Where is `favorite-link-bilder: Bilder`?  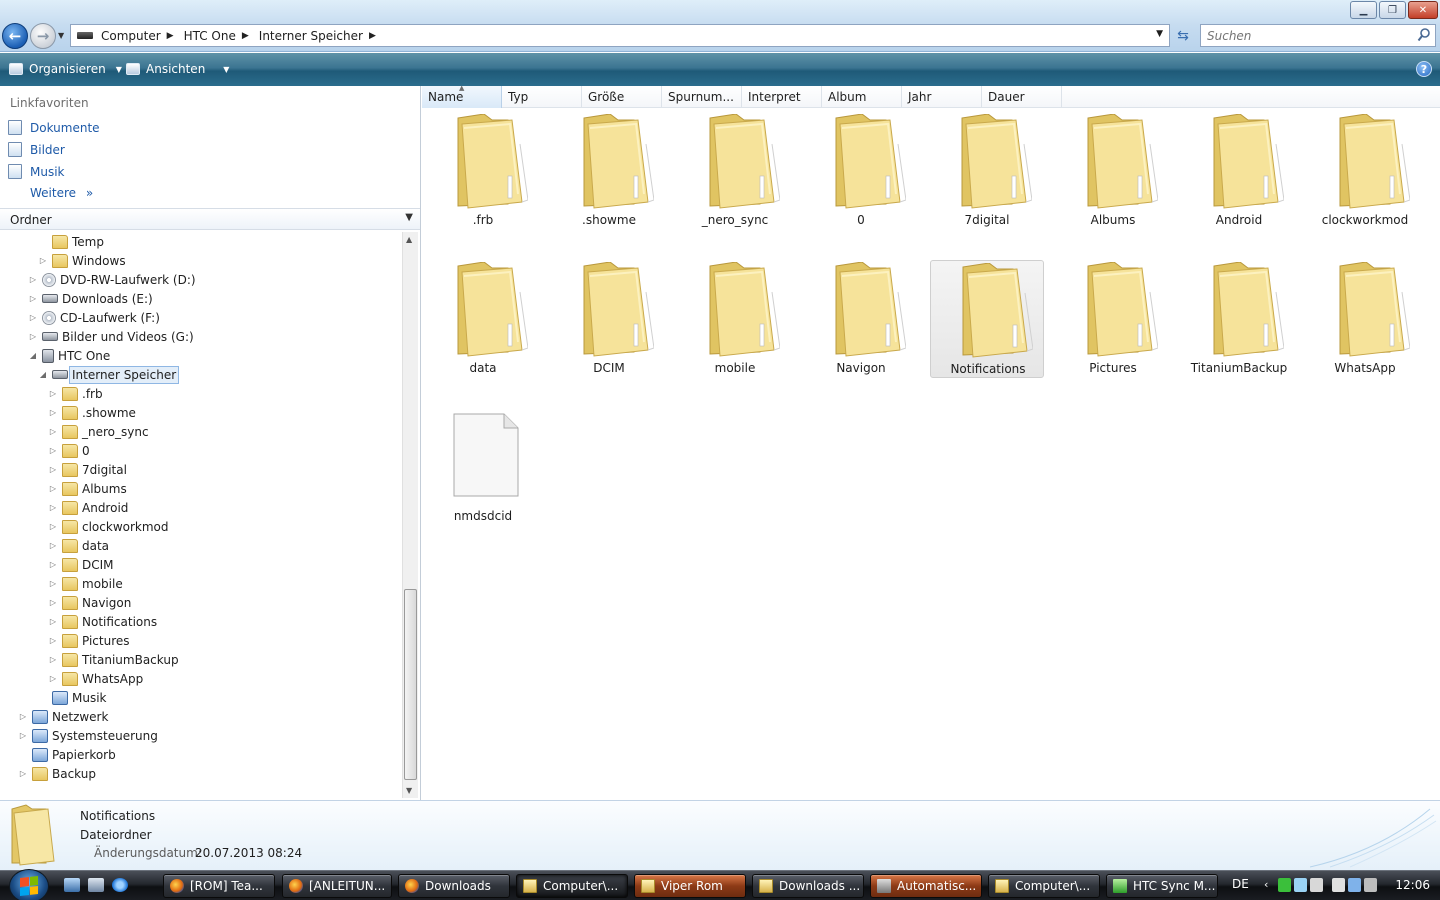
favorite-link-bilder: Bilder is located at coordinates (36, 149).